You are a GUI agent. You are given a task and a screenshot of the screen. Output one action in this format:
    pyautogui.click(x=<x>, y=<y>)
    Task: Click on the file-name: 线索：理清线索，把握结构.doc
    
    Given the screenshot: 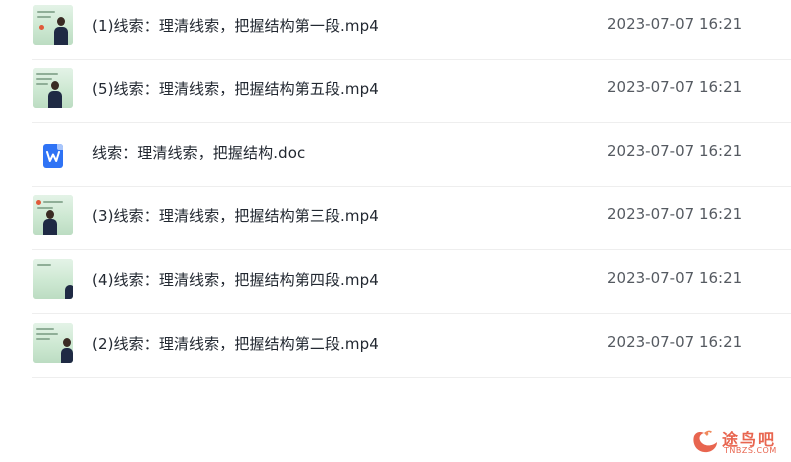 What is the action you would take?
    pyautogui.click(x=198, y=152)
    